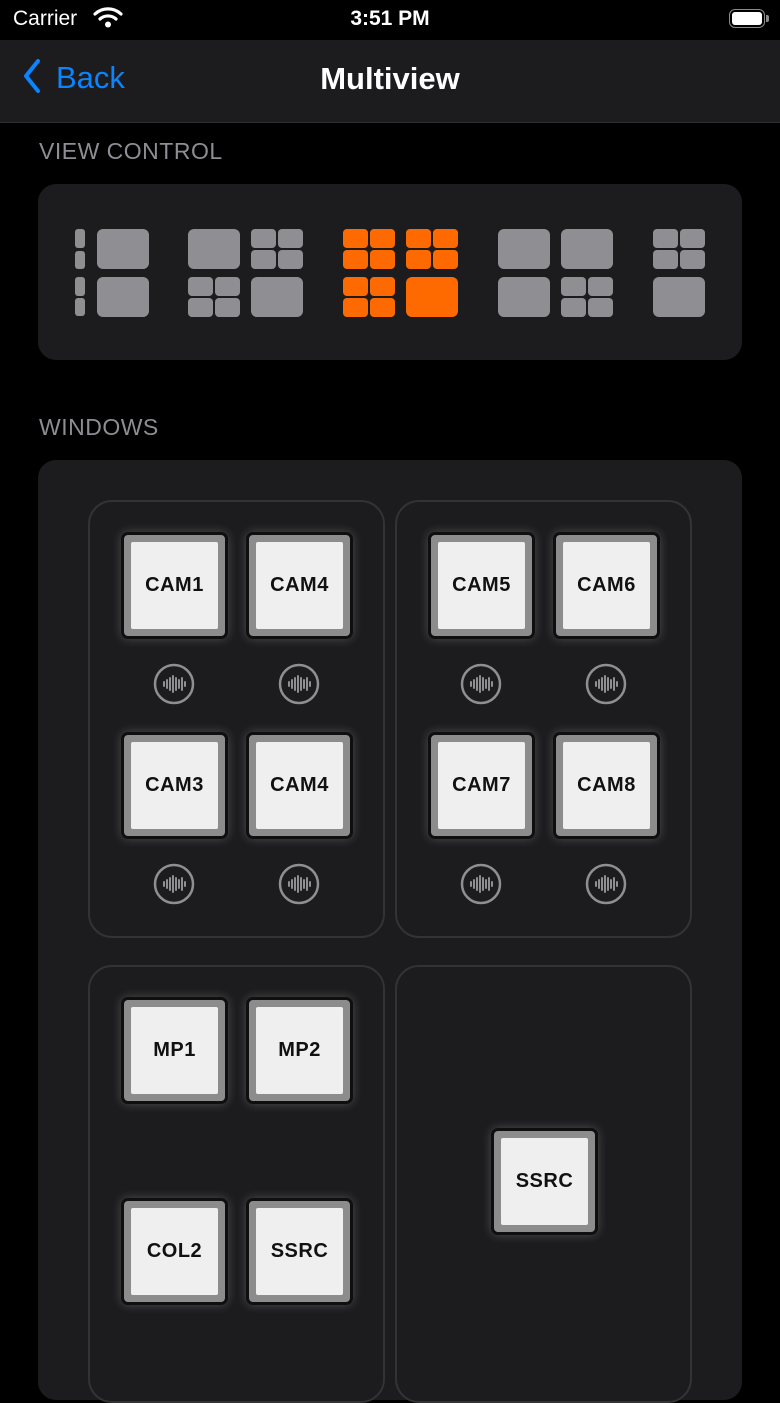 Image resolution: width=780 pixels, height=1403 pixels. Describe the element at coordinates (481, 585) in the screenshot. I see `source-button: CAM5` at that location.